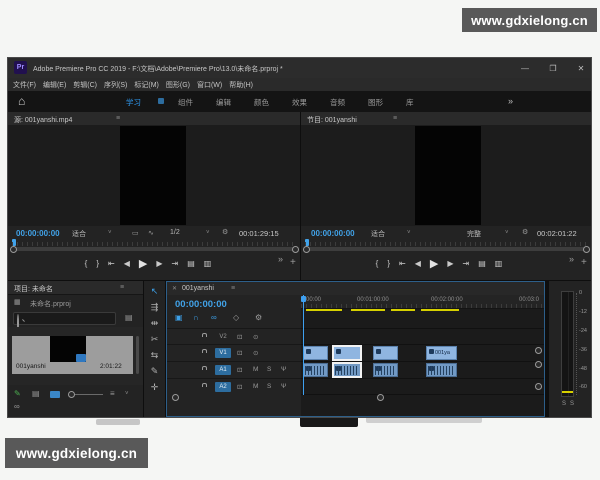  Describe the element at coordinates (175, 232) in the screenshot. I see `source-zoom-select: 1/2` at that location.